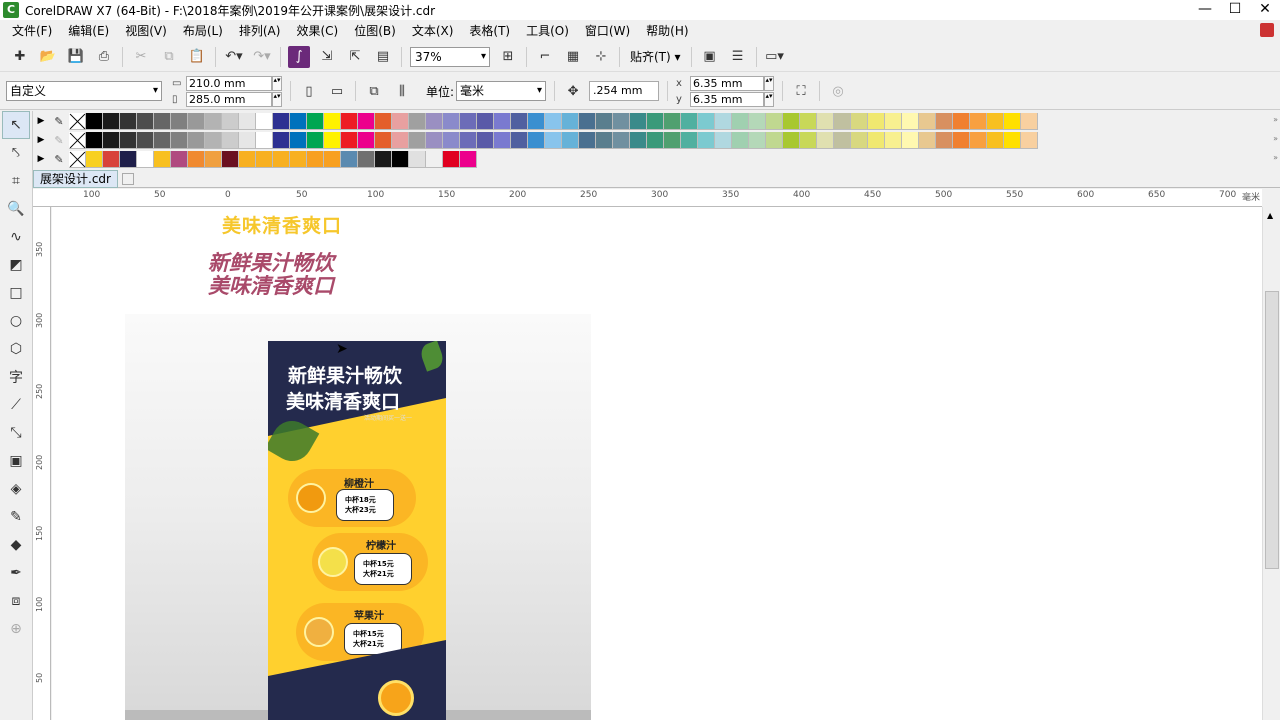 The width and height of the screenshot is (1280, 720). I want to click on menu-text: 文本(X), so click(433, 31).